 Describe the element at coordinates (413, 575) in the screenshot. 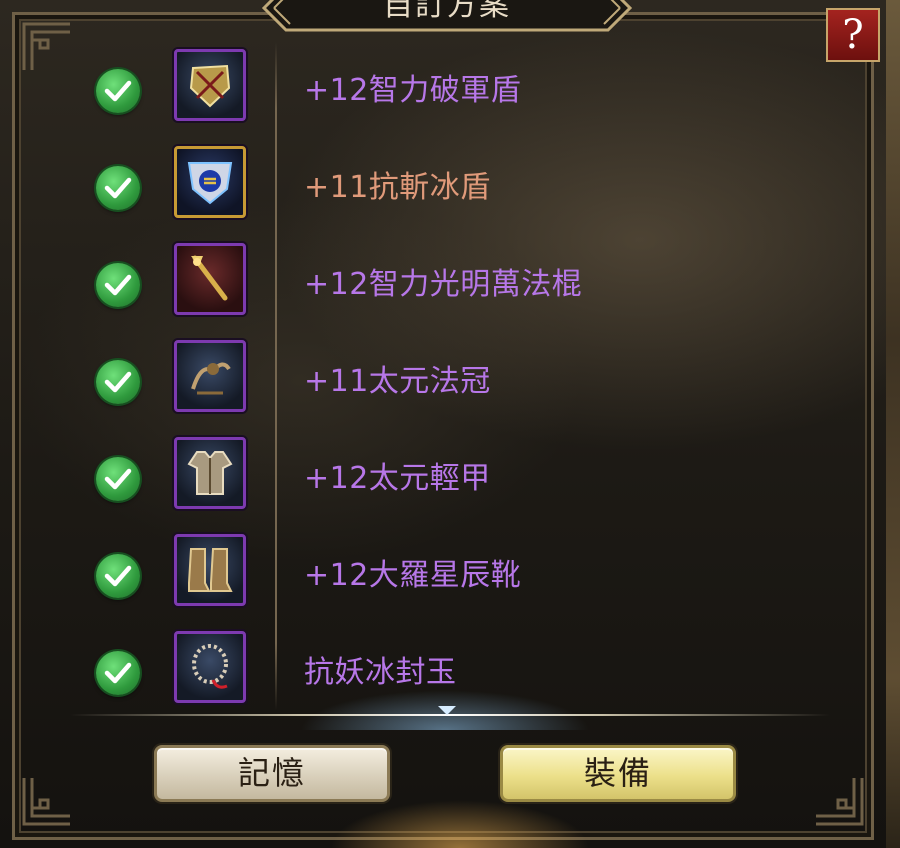

I see `item-name: +12大羅星辰靴` at that location.